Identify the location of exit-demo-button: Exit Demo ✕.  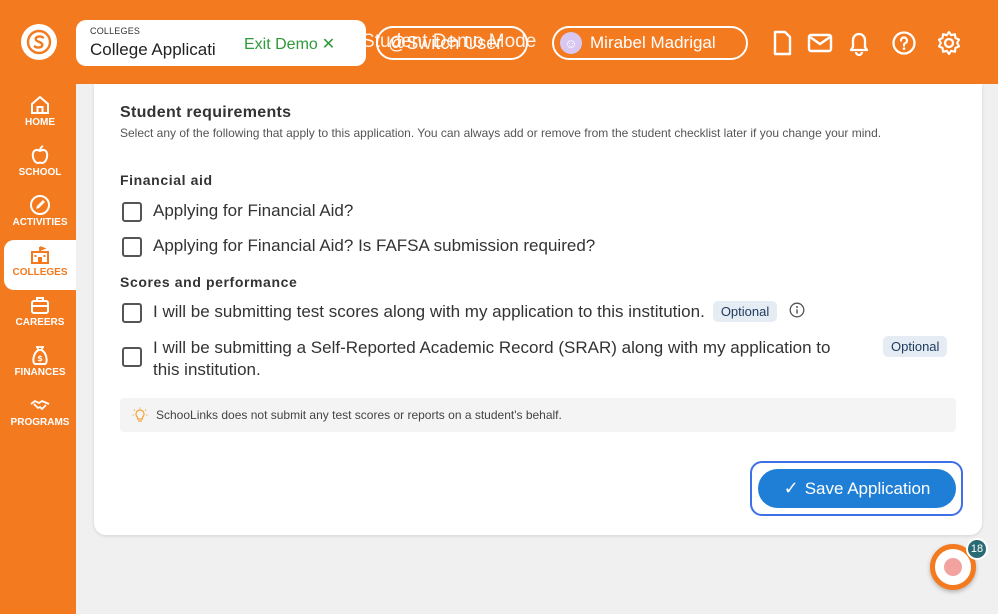
(289, 44).